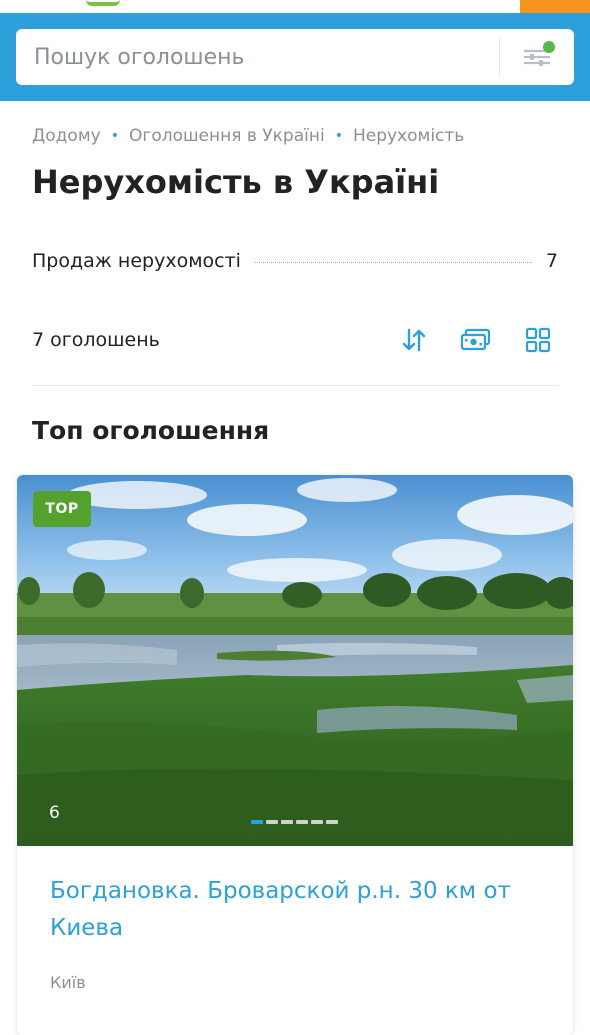 The image size is (590, 1035). Describe the element at coordinates (103, 3) in the screenshot. I see `logo` at that location.